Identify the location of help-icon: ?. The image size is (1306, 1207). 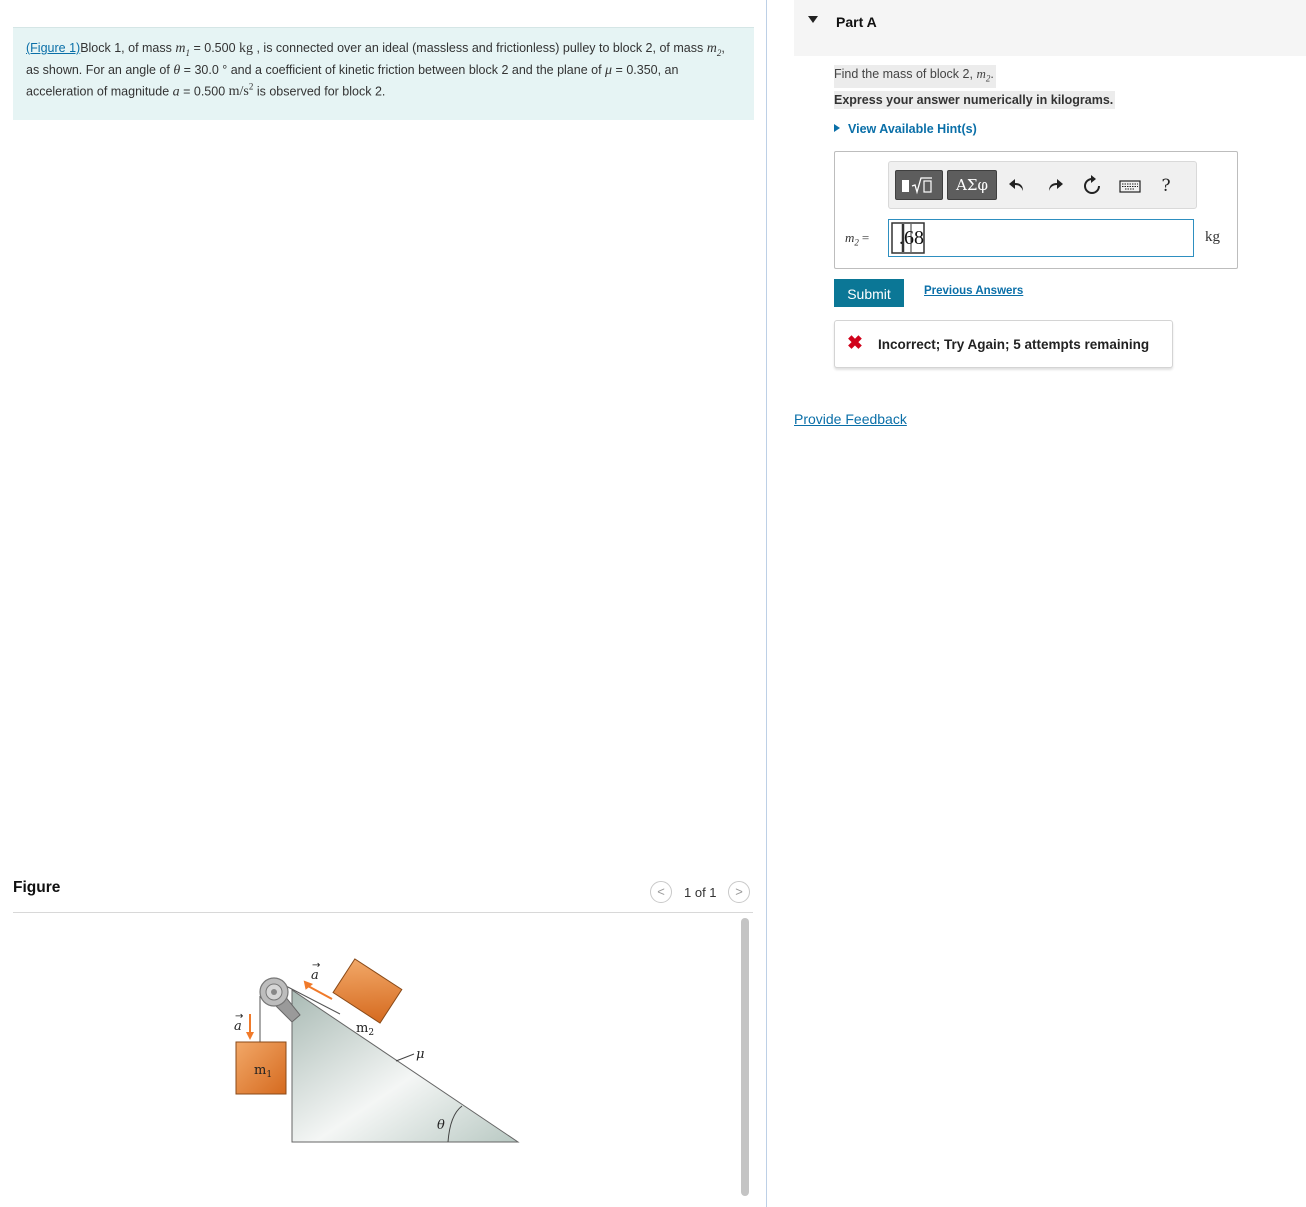
(1166, 186).